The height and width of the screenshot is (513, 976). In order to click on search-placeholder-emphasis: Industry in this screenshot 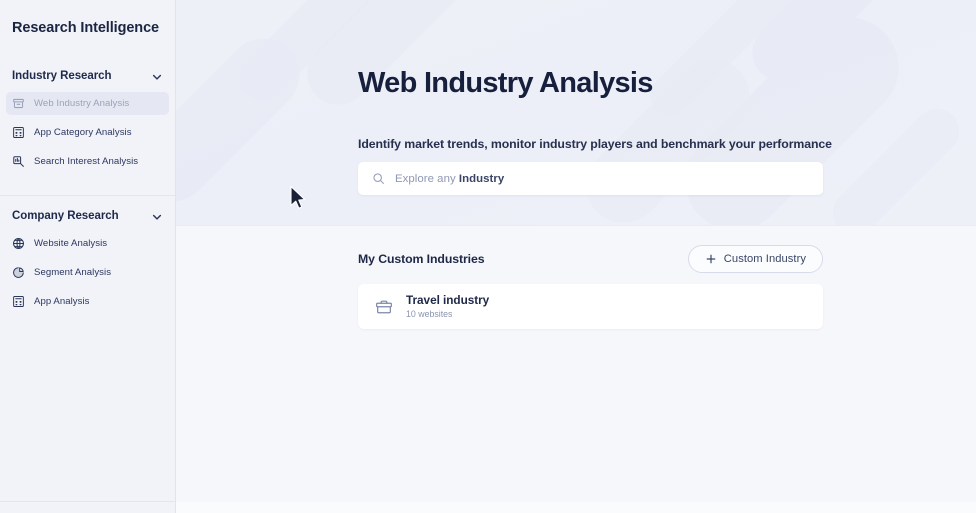, I will do `click(481, 178)`.